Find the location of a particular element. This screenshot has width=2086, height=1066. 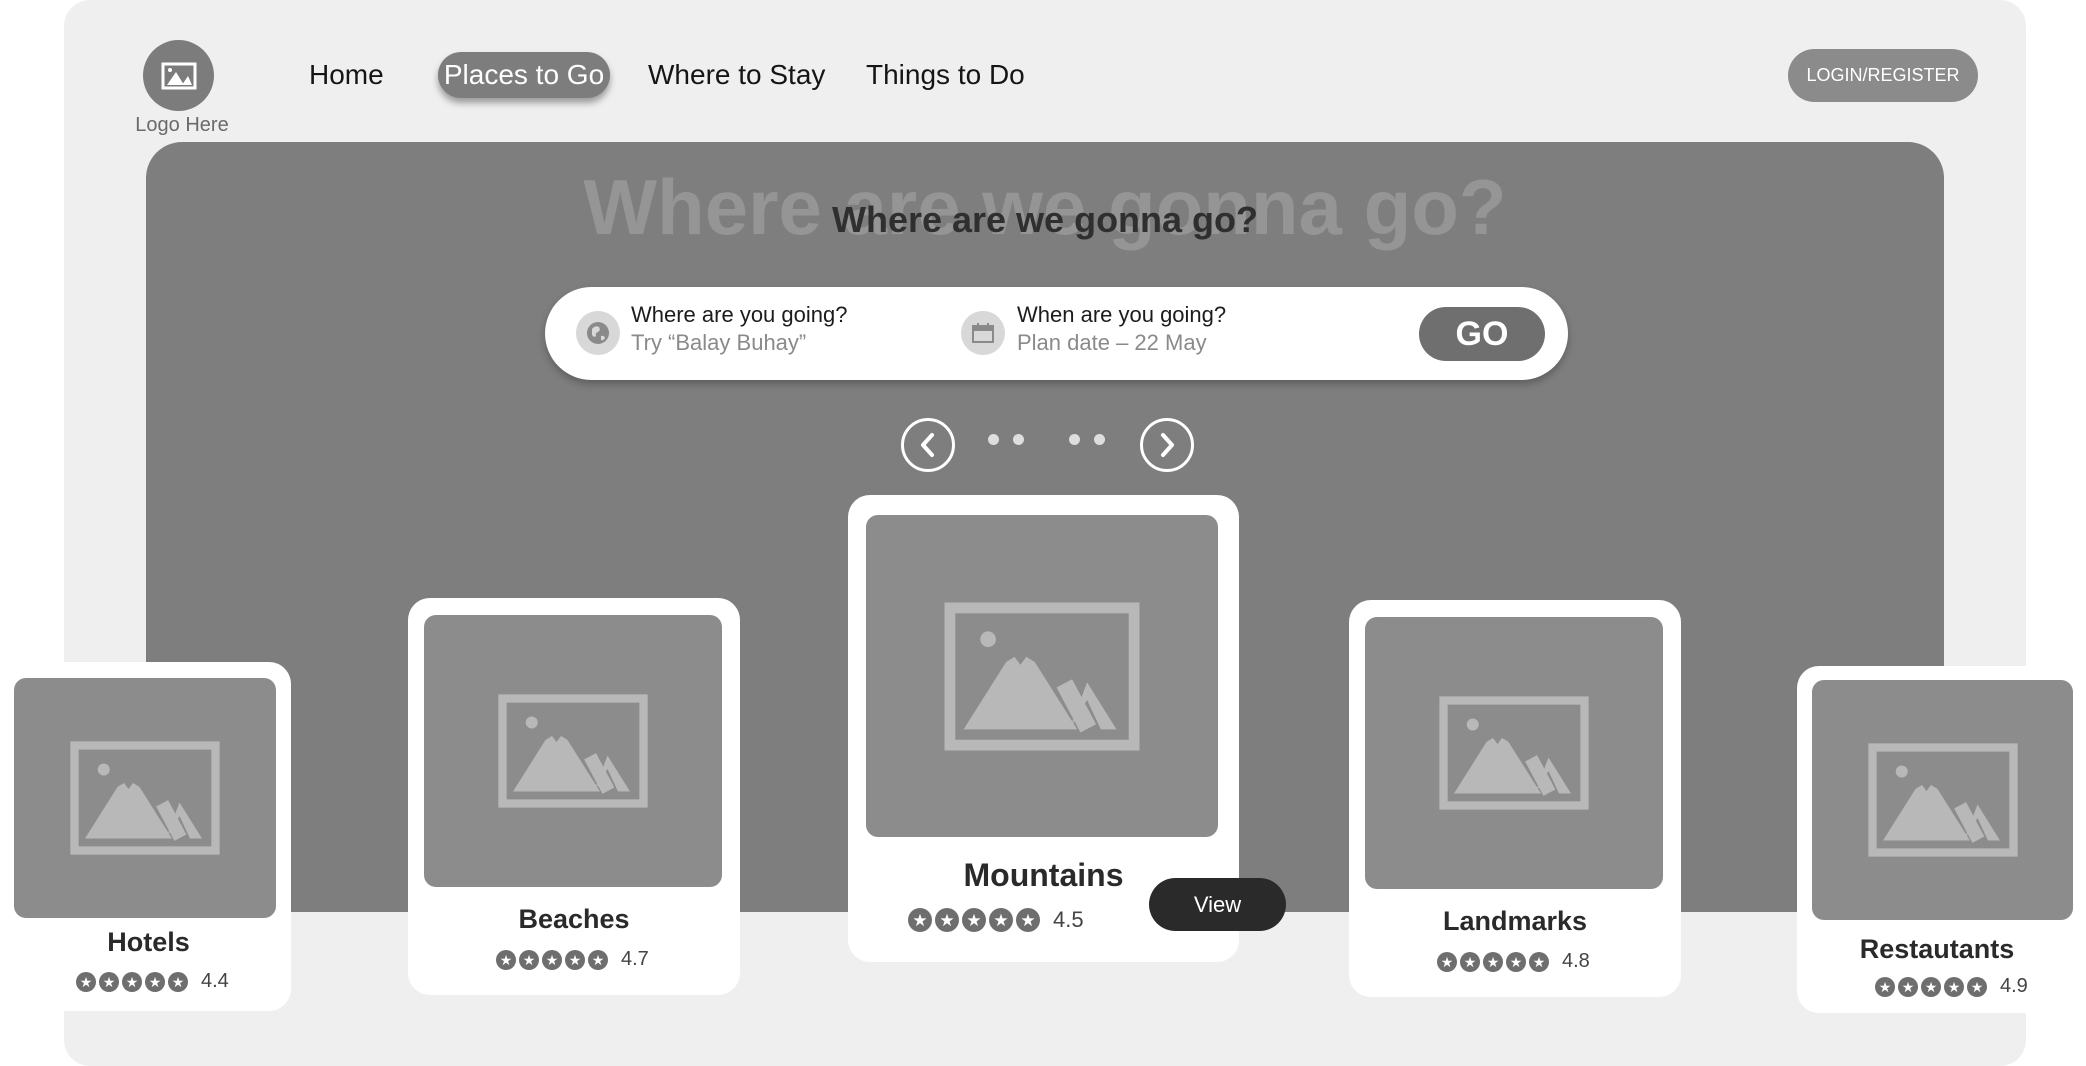

logo is located at coordinates (178, 75).